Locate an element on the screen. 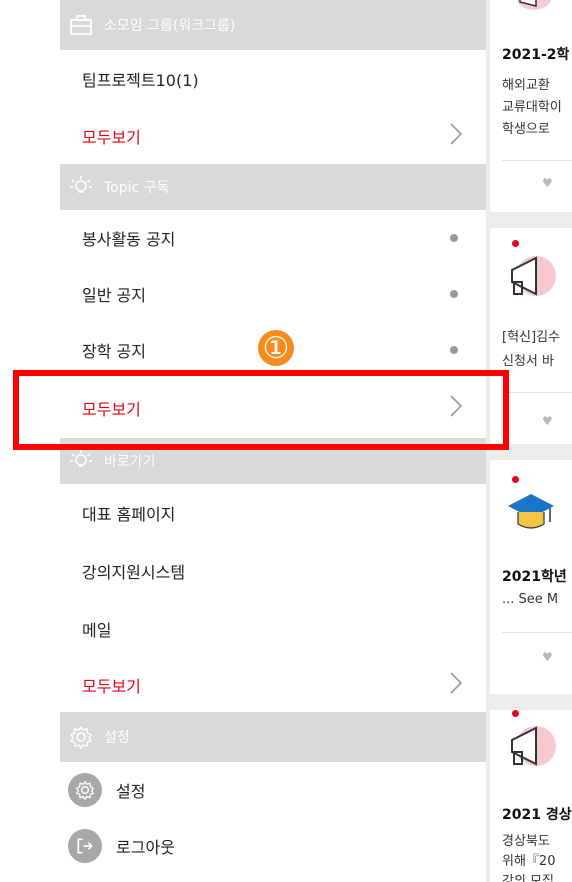  shortcut-item-homepage: 대표 홈페이지 is located at coordinates (273, 513).